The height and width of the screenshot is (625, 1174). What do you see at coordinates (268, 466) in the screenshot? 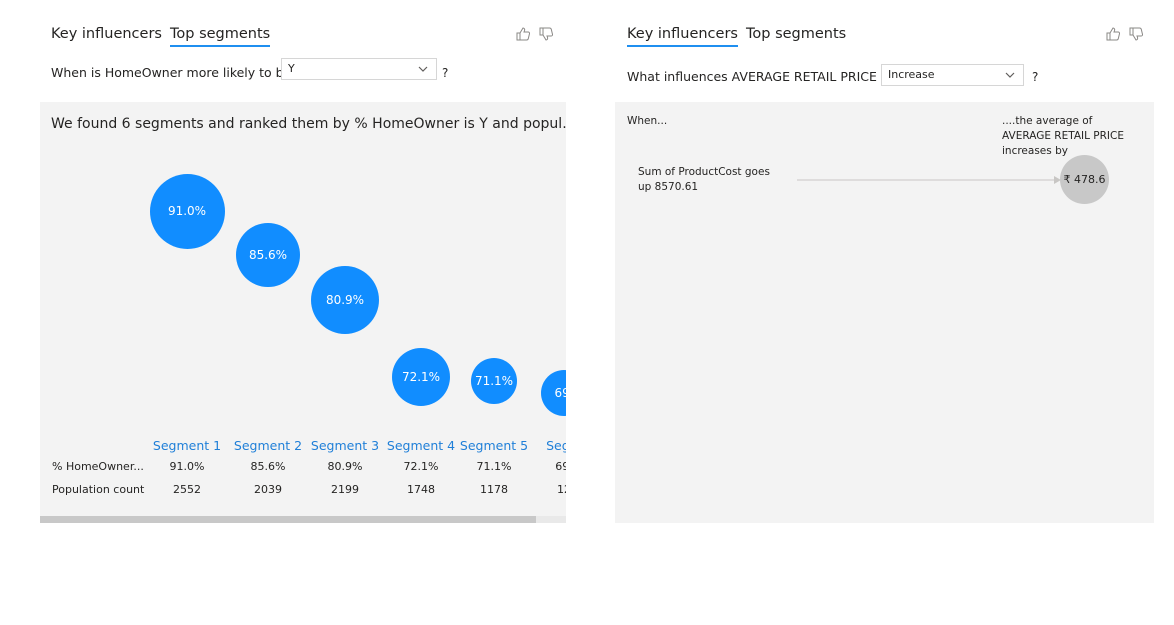
I see `homeowner-pct-cell: 85.6%` at bounding box center [268, 466].